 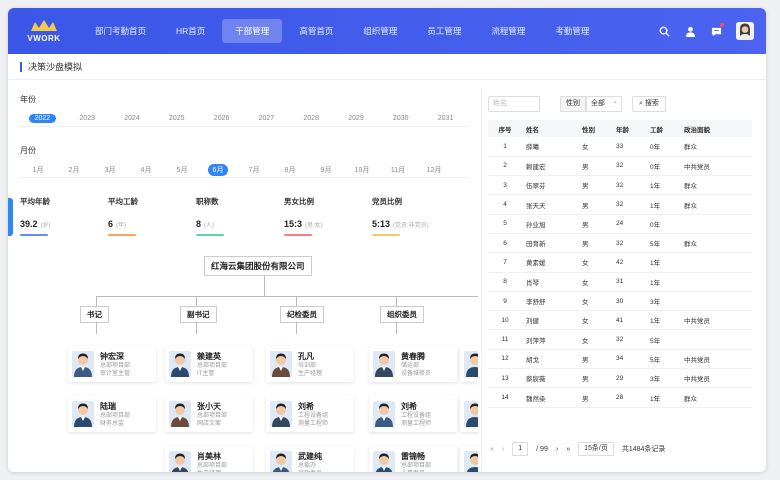 I want to click on table-row: 2 赖建宏男 32 0年 中共党员, so click(x=620, y=166).